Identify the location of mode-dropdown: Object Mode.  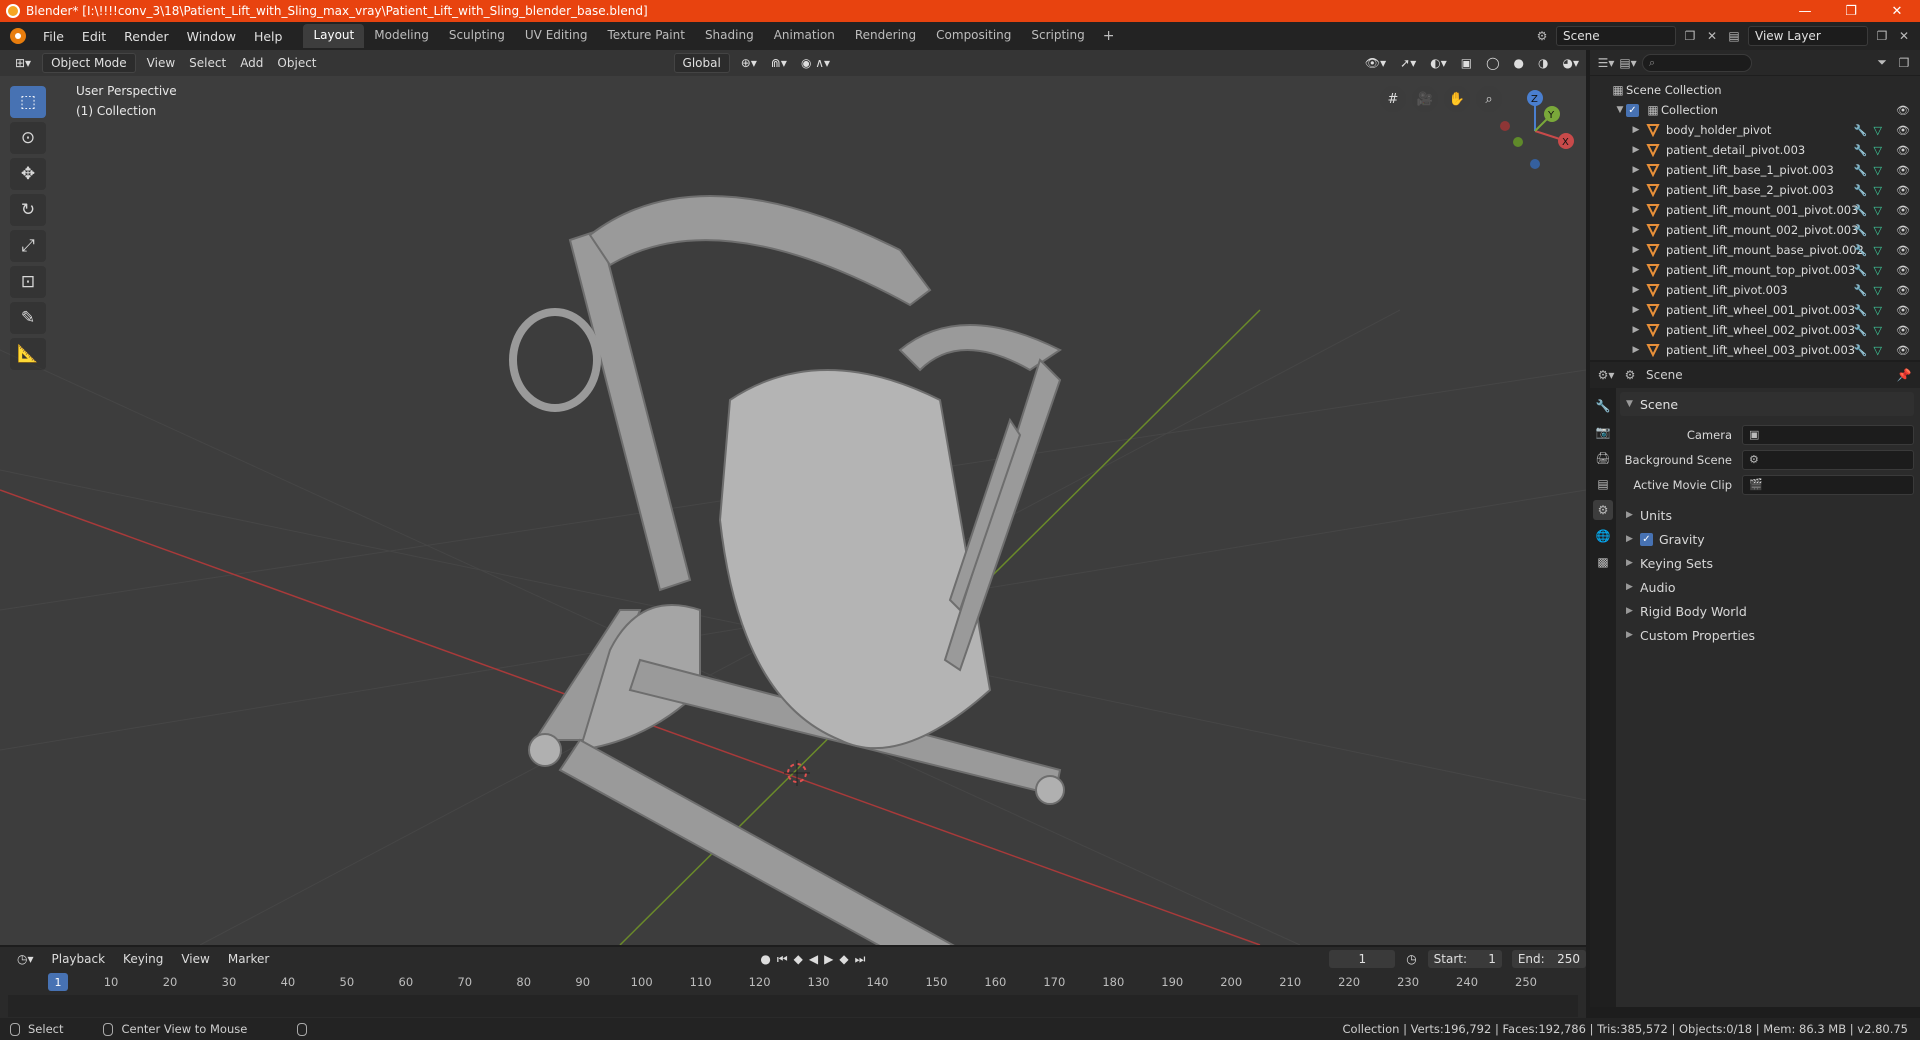
(89, 63).